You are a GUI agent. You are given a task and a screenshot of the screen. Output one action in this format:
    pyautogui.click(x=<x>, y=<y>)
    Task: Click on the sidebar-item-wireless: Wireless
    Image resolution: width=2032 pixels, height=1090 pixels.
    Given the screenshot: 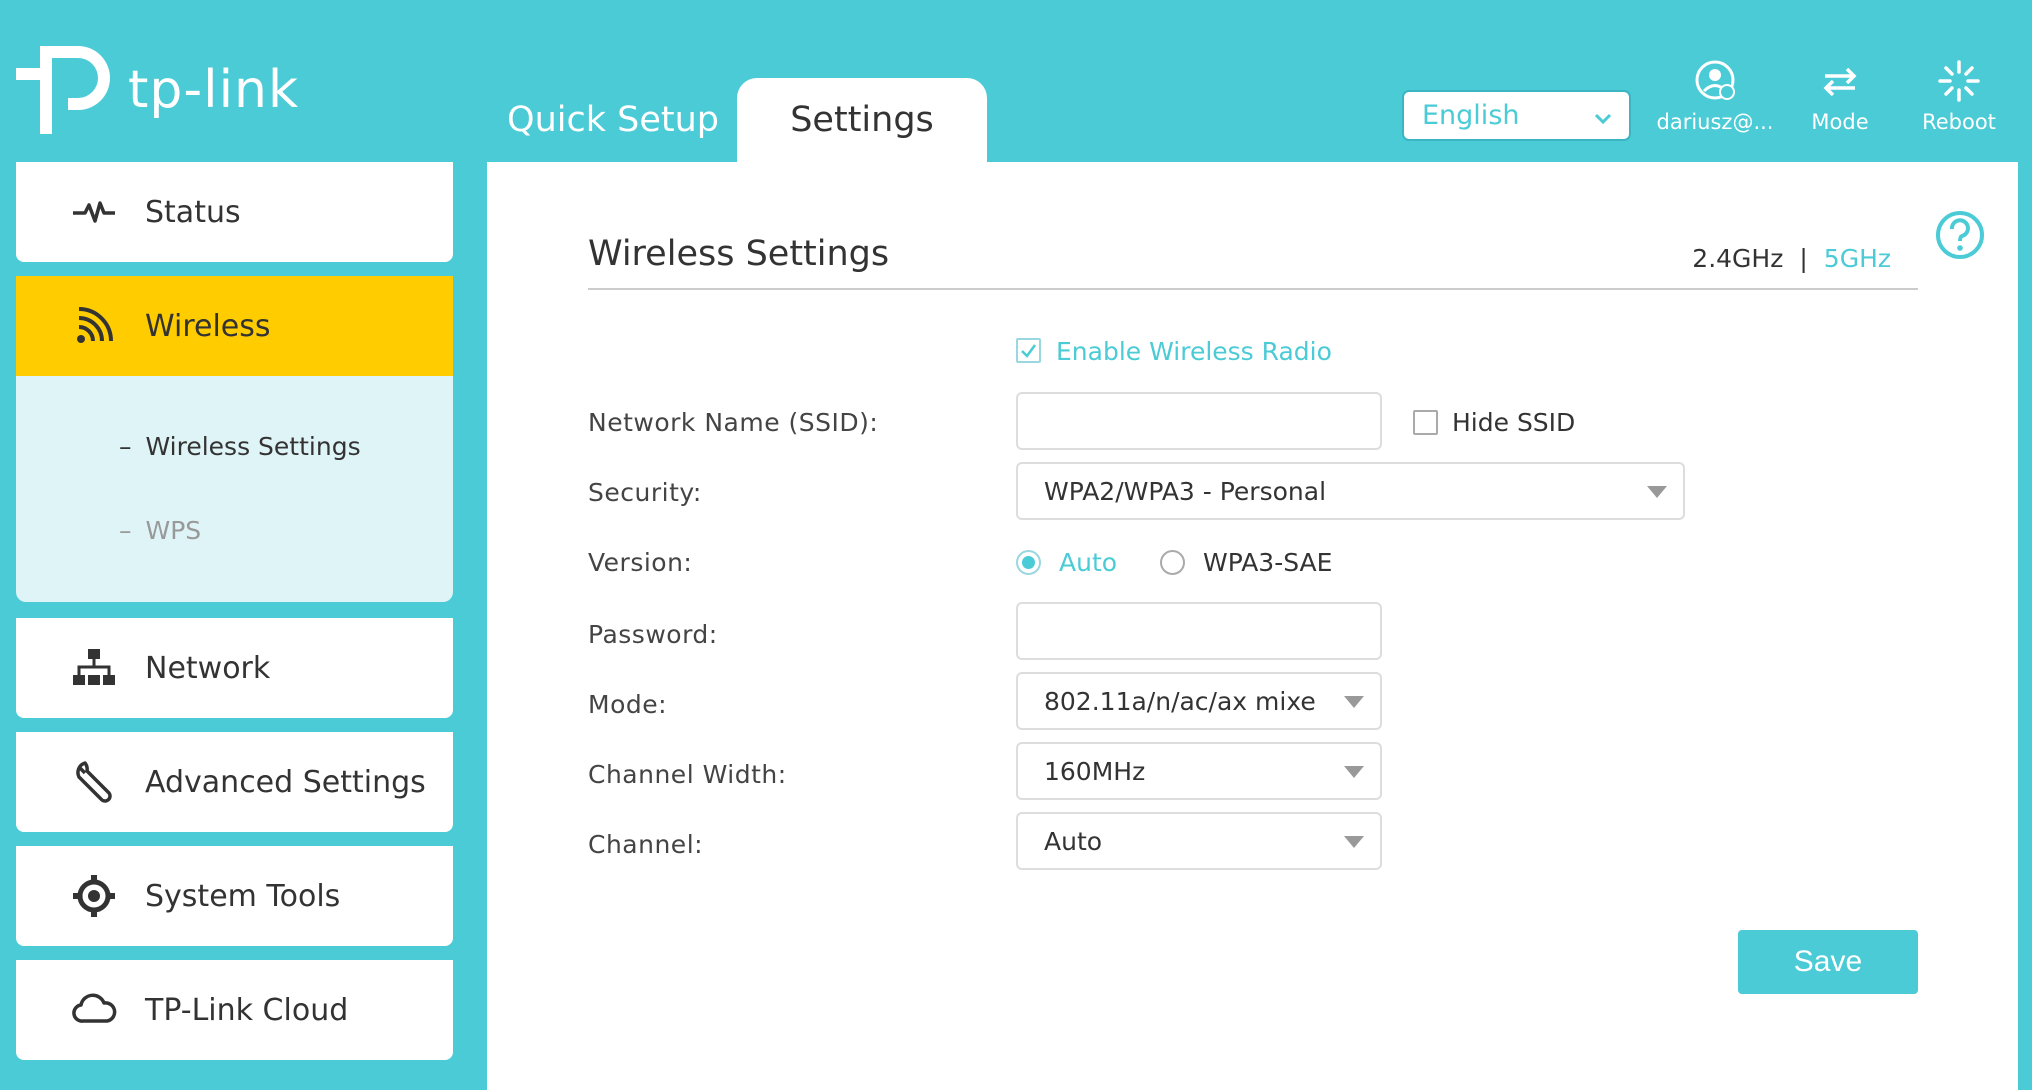 What is the action you would take?
    pyautogui.click(x=234, y=326)
    